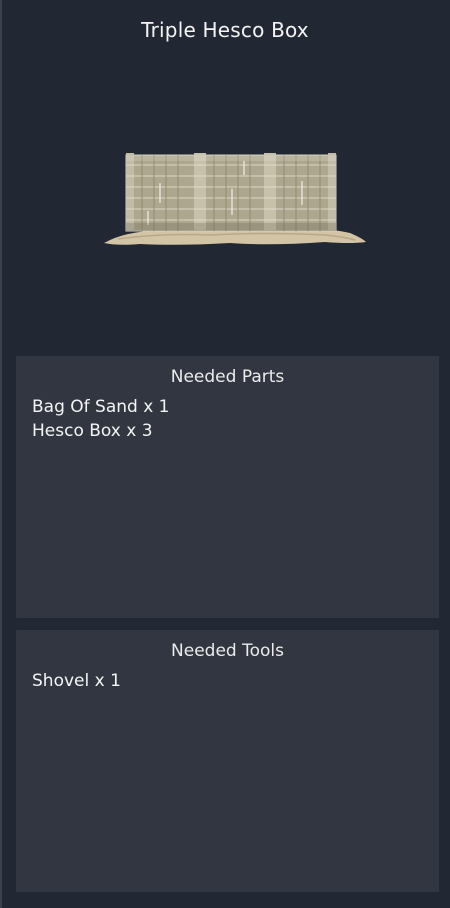  What do you see at coordinates (1, 454) in the screenshot?
I see `window-edge` at bounding box center [1, 454].